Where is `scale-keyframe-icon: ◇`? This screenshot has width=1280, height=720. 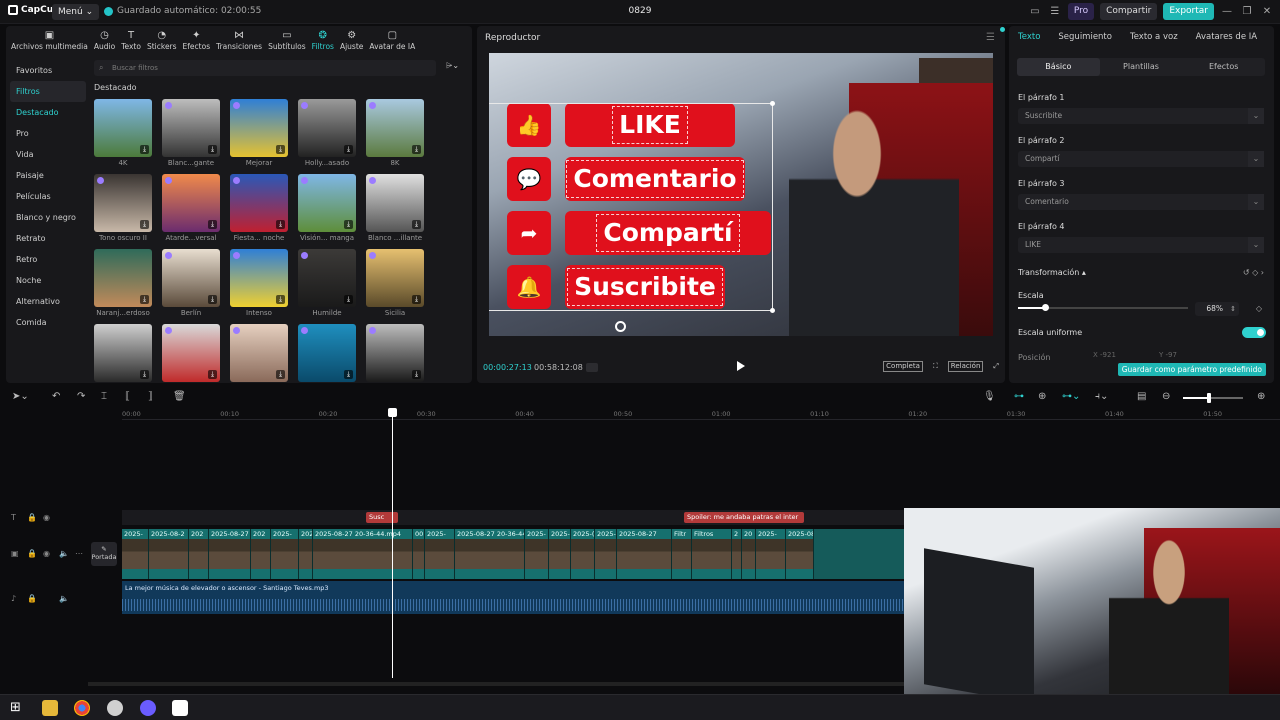
scale-keyframe-icon: ◇ is located at coordinates (1259, 308).